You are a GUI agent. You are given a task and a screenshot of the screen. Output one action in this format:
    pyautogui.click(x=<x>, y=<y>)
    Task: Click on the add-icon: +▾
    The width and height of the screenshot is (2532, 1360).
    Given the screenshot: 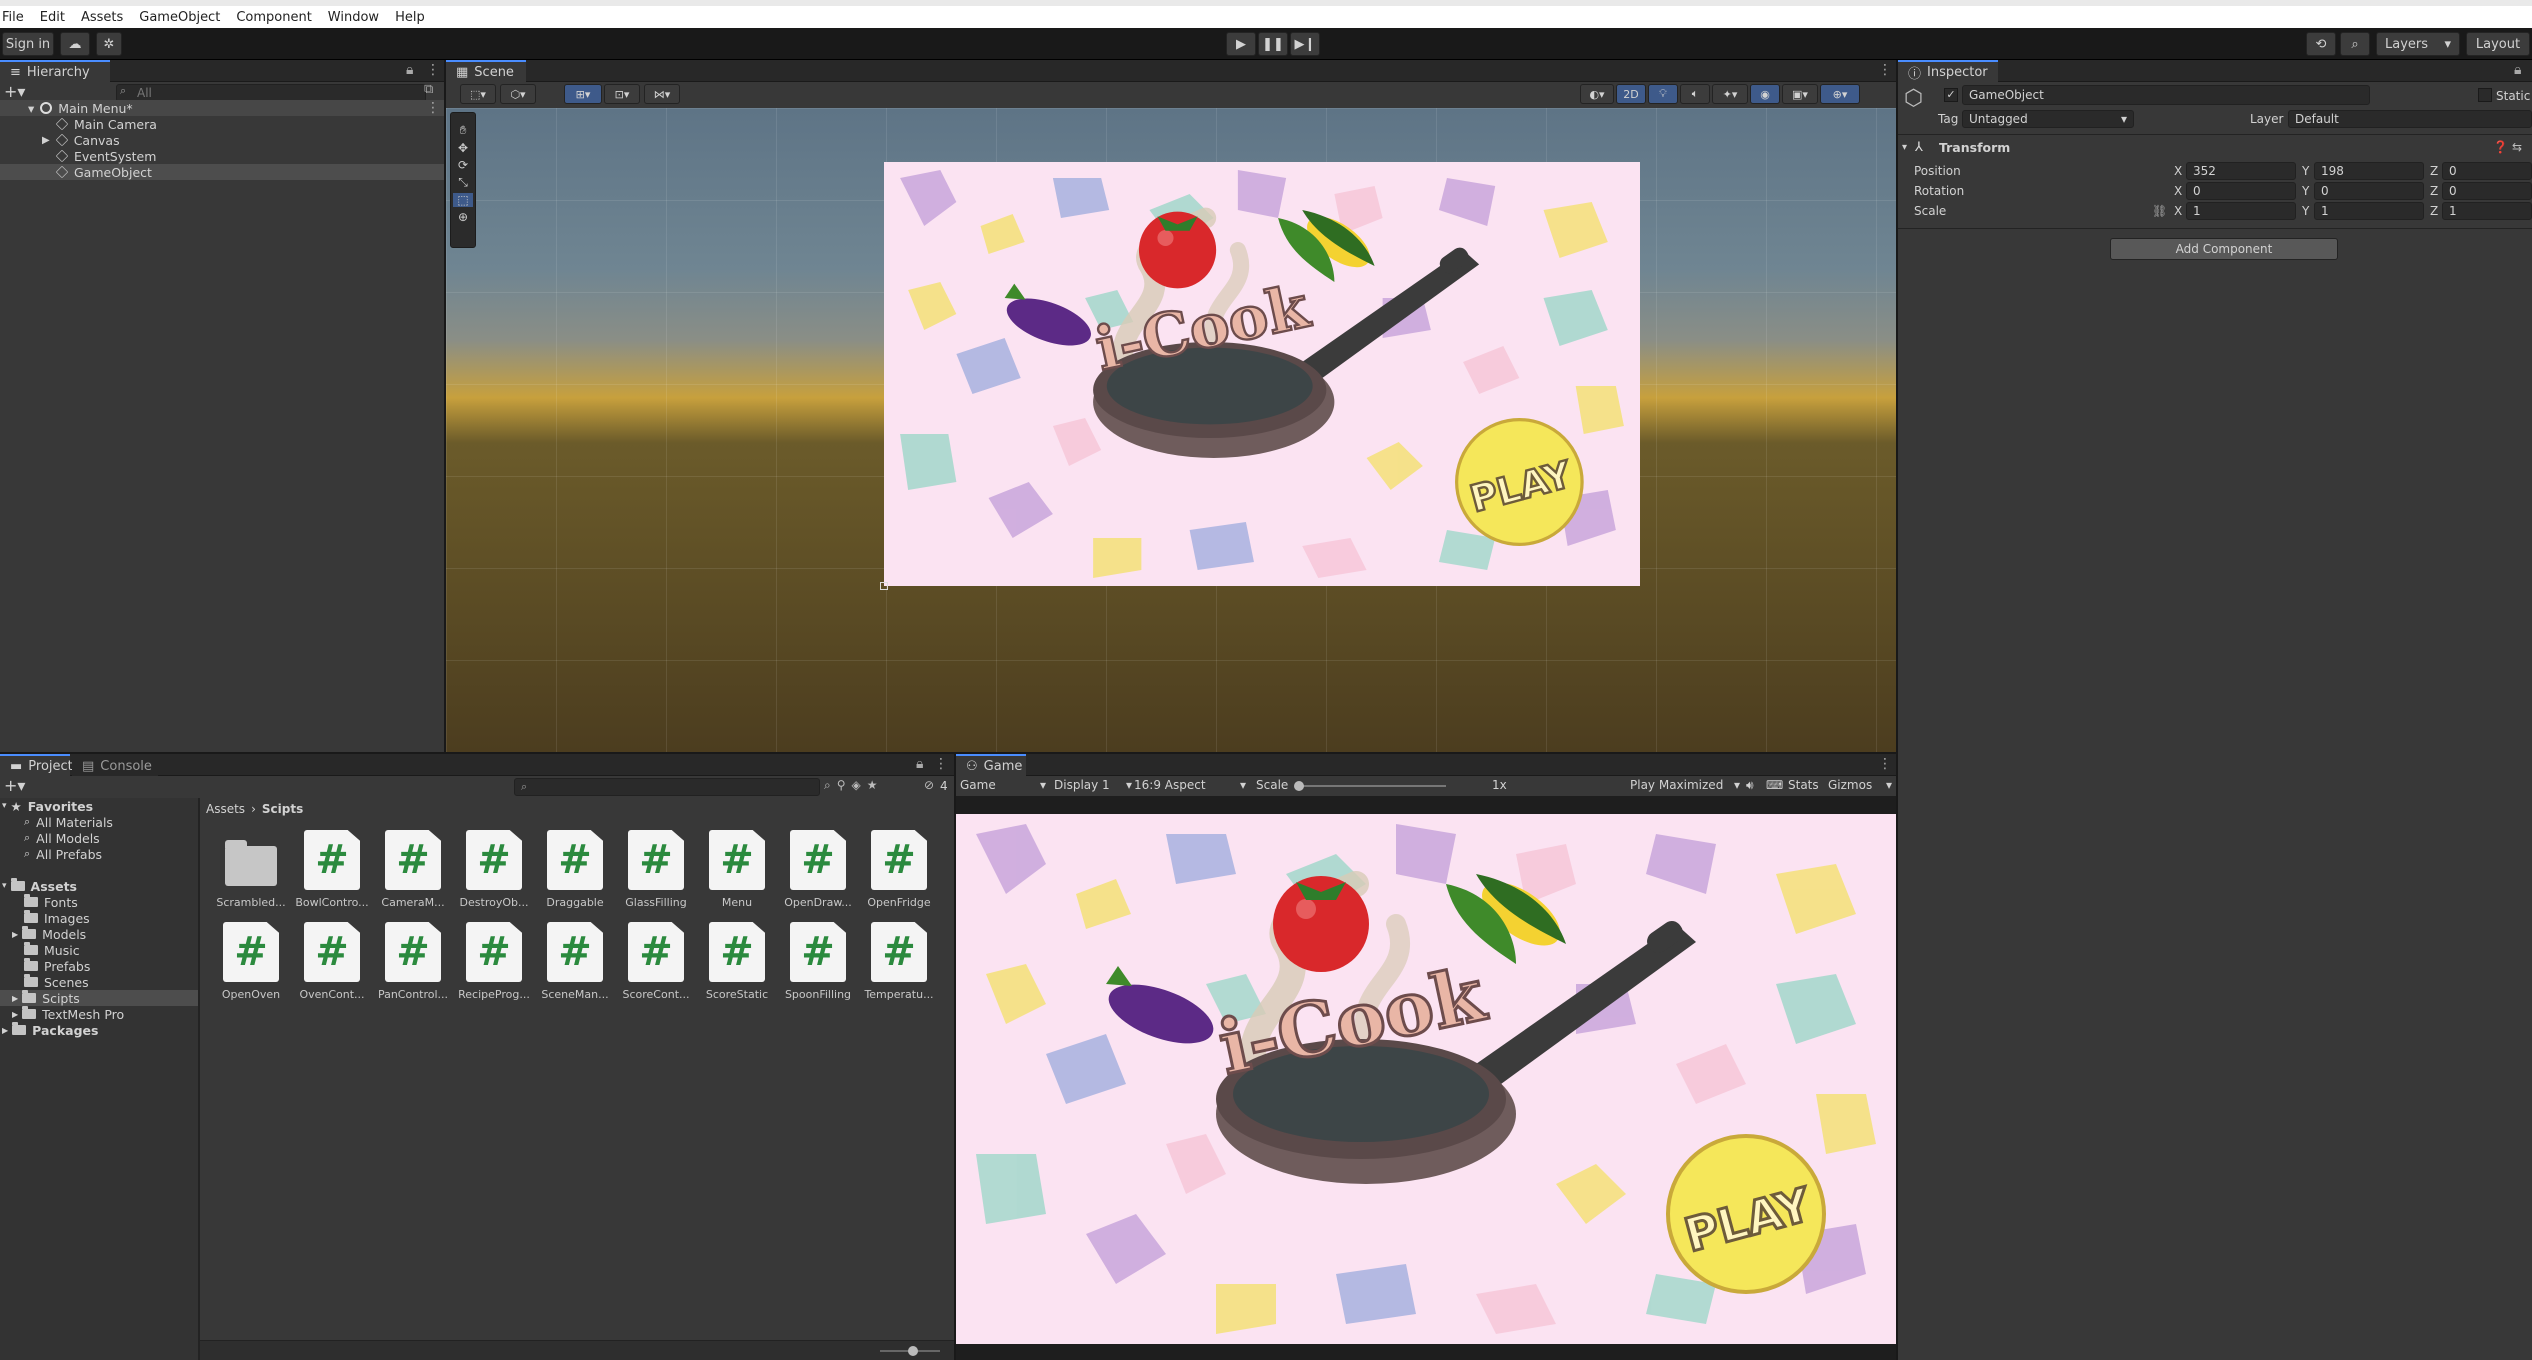 What is the action you would take?
    pyautogui.click(x=16, y=92)
    